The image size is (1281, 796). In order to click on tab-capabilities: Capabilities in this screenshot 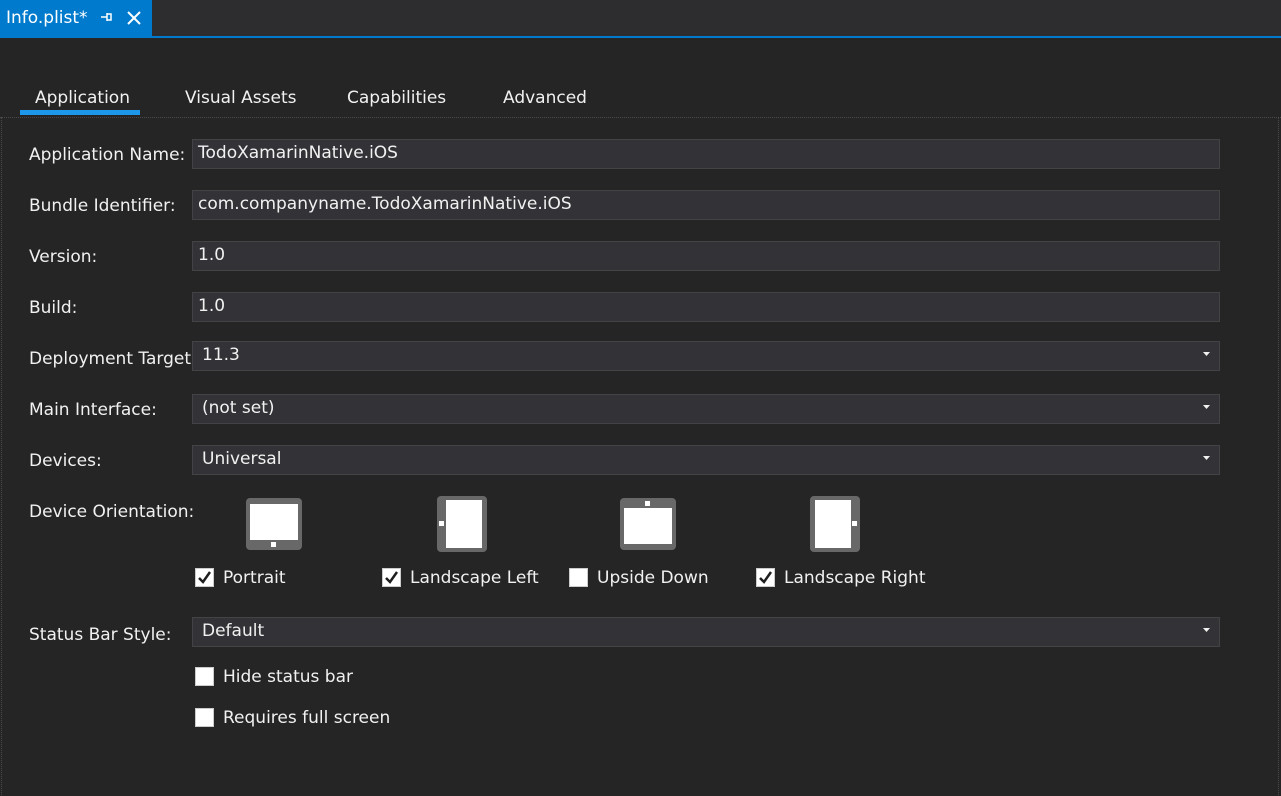, I will do `click(396, 98)`.